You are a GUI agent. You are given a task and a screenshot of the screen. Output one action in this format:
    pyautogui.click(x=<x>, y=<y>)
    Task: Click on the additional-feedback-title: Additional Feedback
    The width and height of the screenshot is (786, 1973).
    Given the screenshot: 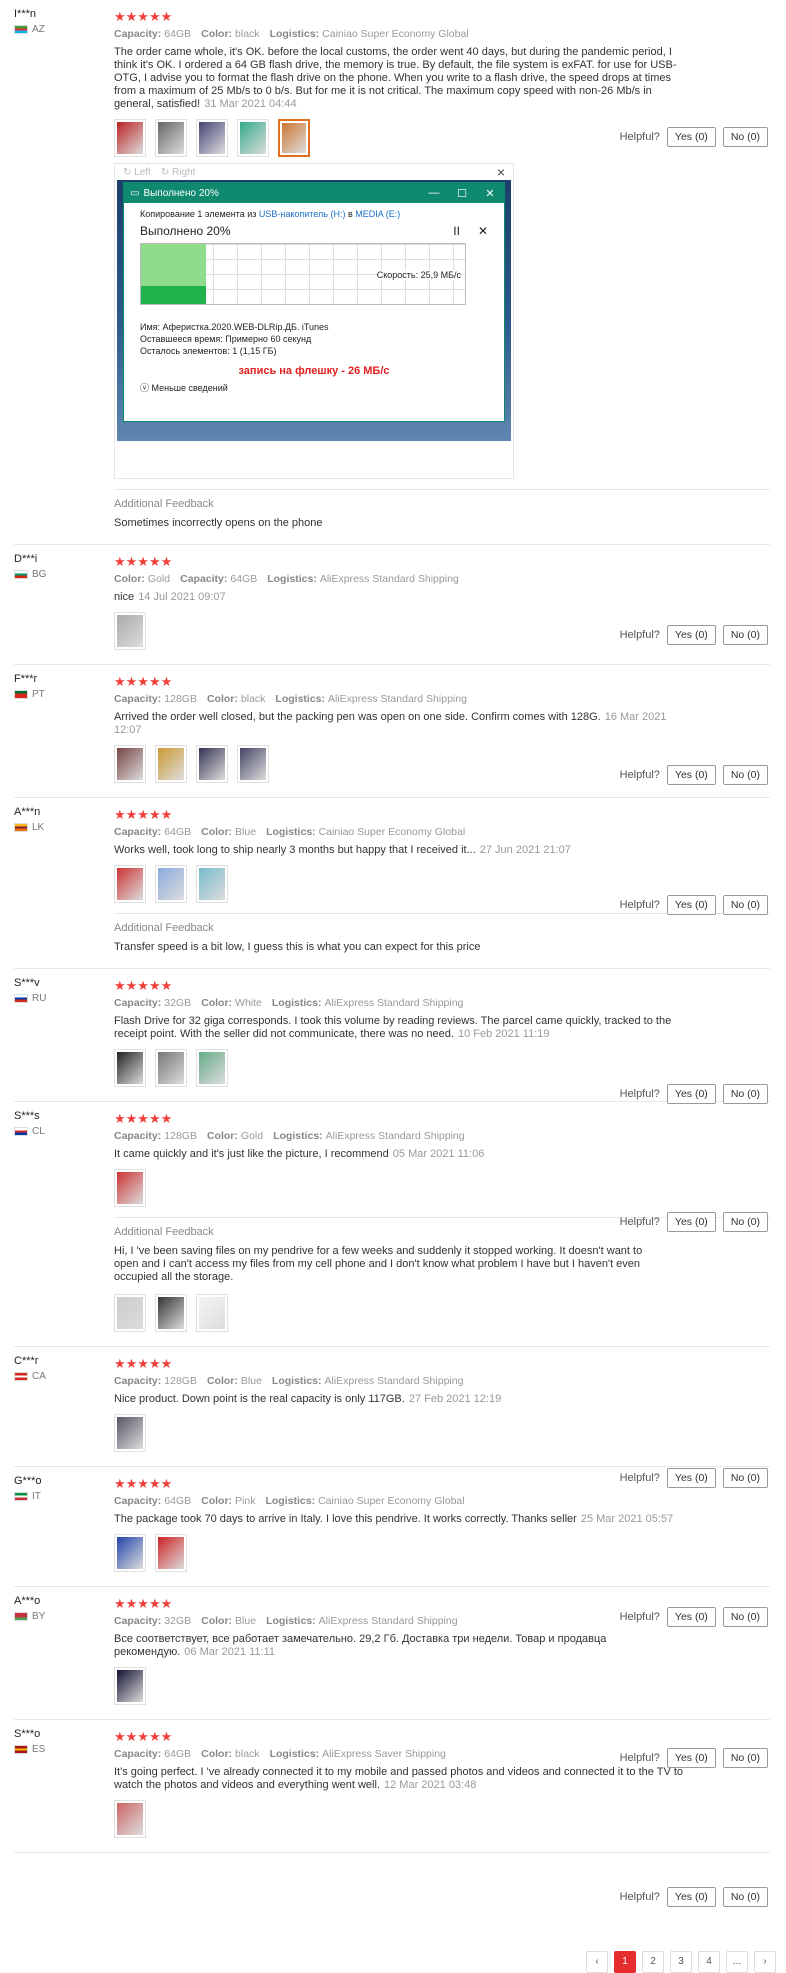 What is the action you would take?
    pyautogui.click(x=164, y=504)
    